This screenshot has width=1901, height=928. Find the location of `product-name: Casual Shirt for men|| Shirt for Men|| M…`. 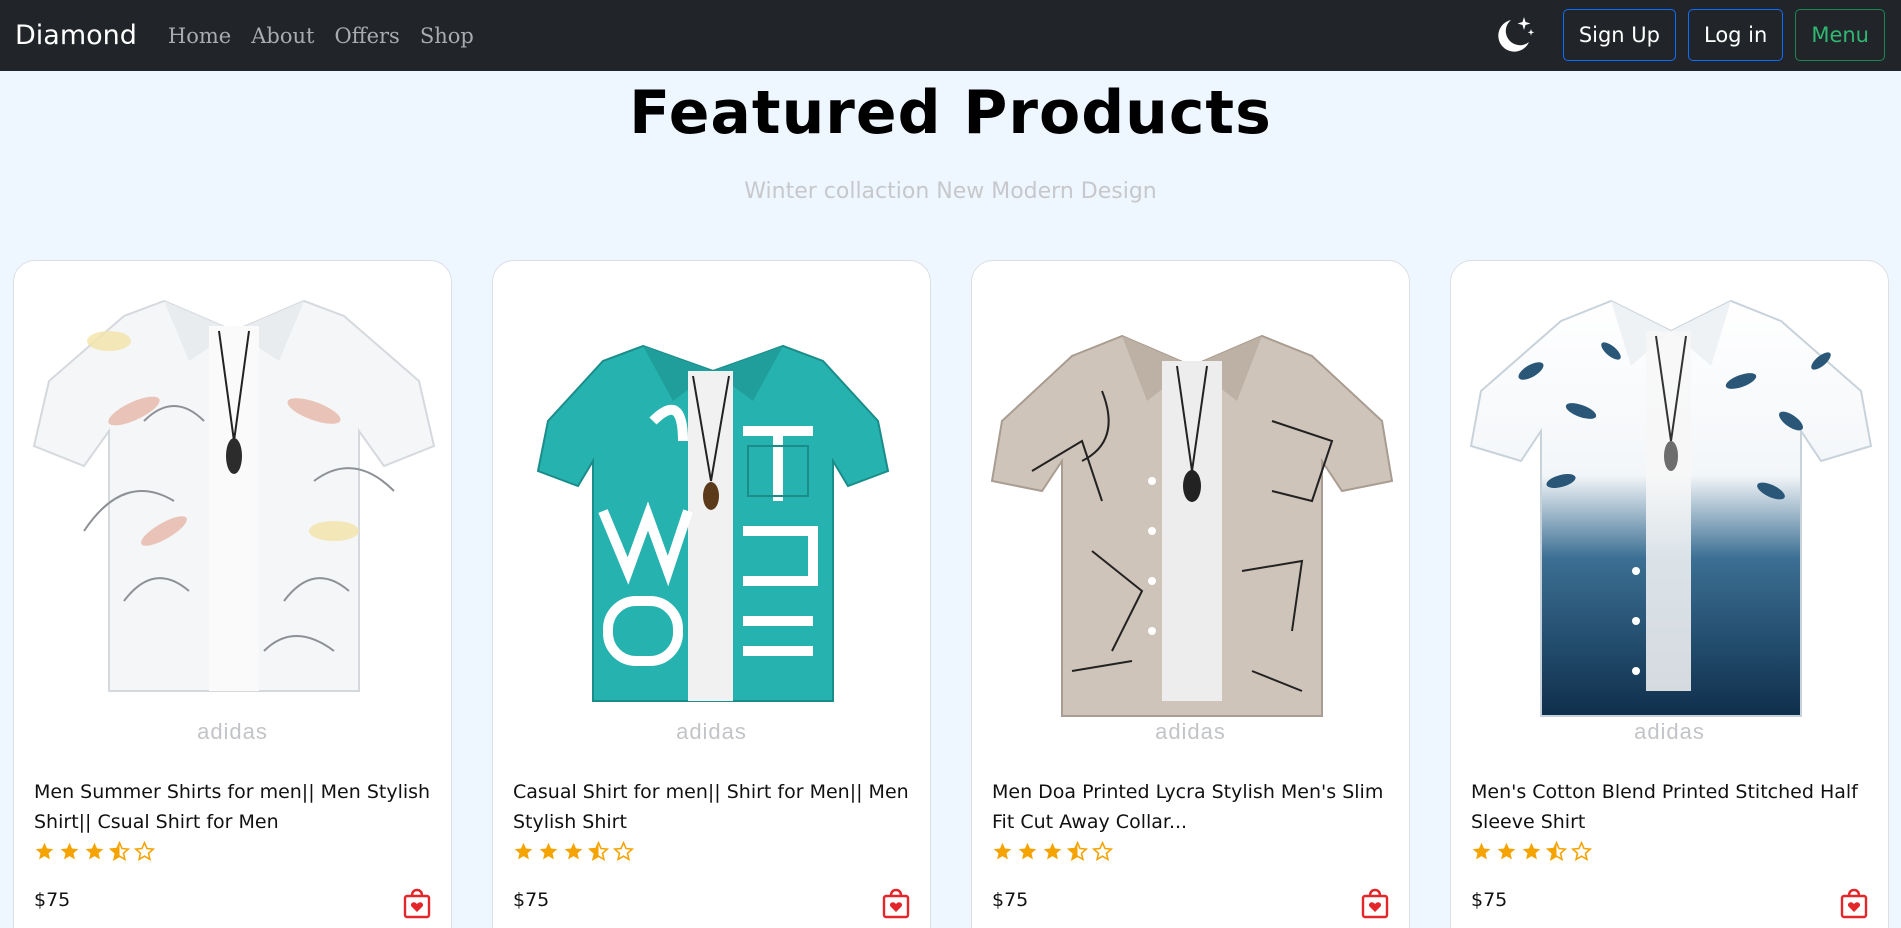

product-name: Casual Shirt for men|| Shirt for Men|| M… is located at coordinates (713, 807).